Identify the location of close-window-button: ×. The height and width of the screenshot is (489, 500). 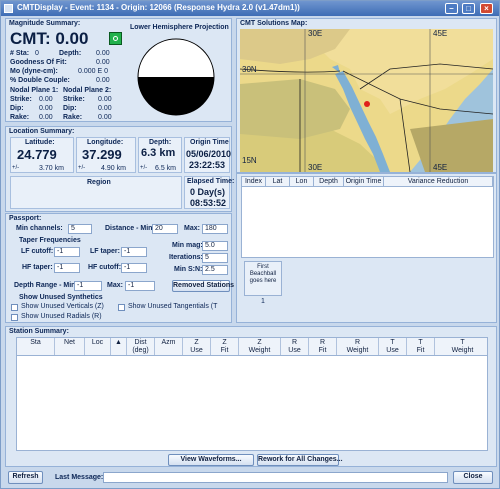
(486, 8).